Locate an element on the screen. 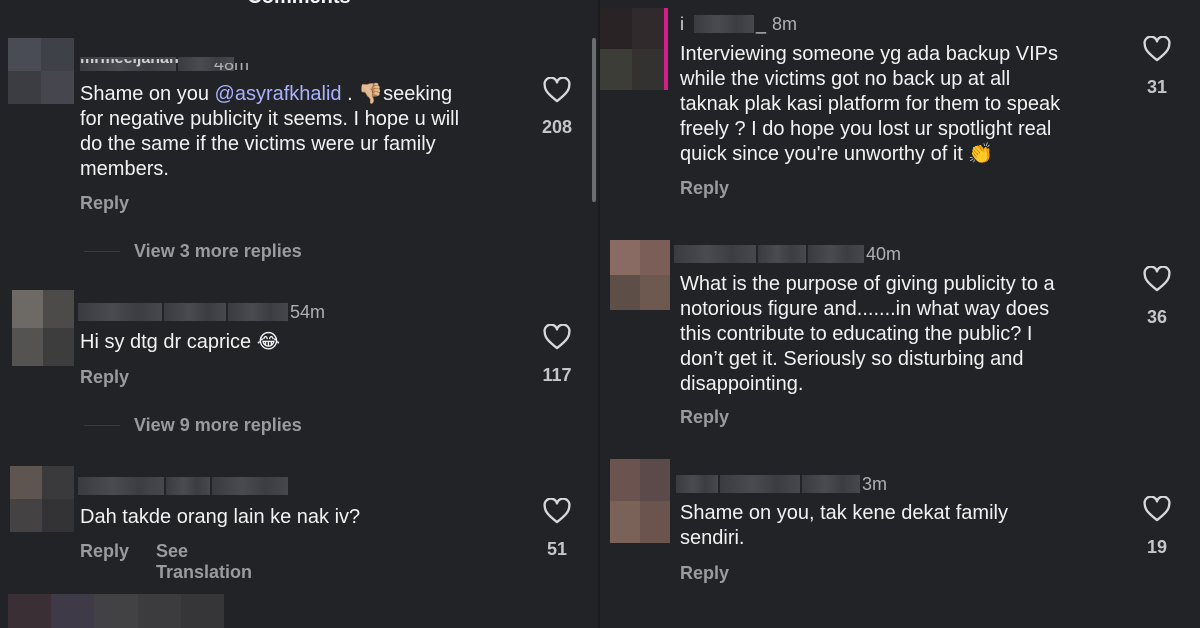 This screenshot has height=628, width=1200. comment-username: mrmeeijanan 48m is located at coordinates (164, 64).